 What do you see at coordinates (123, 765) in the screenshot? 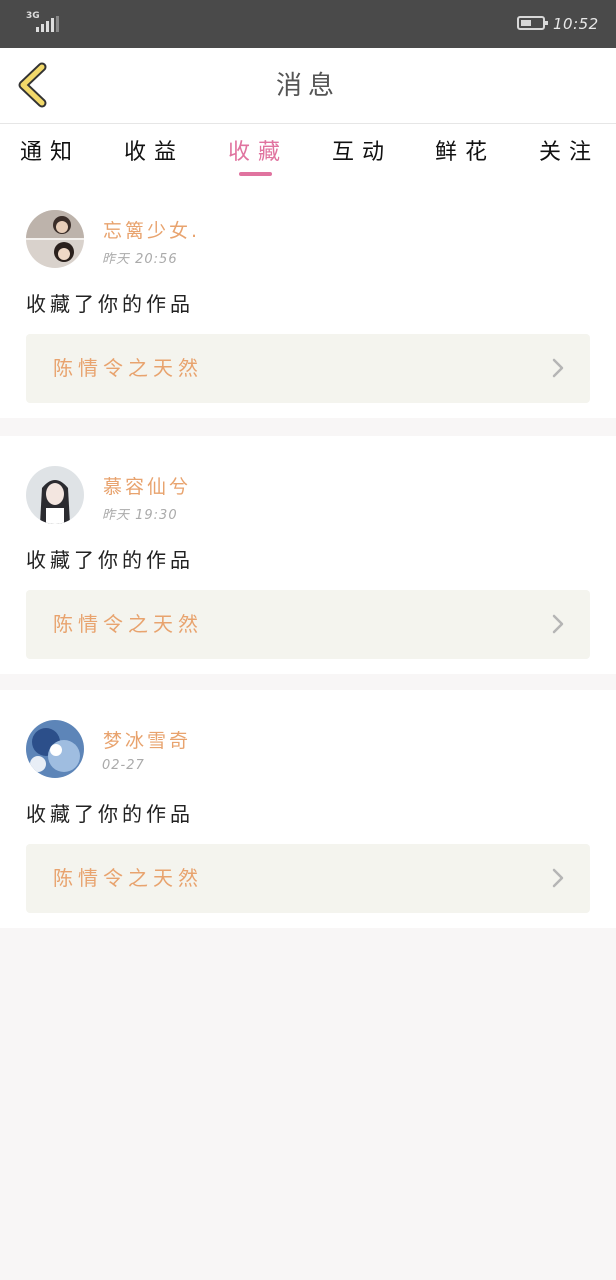
I see `timestamp: 02-27` at bounding box center [123, 765].